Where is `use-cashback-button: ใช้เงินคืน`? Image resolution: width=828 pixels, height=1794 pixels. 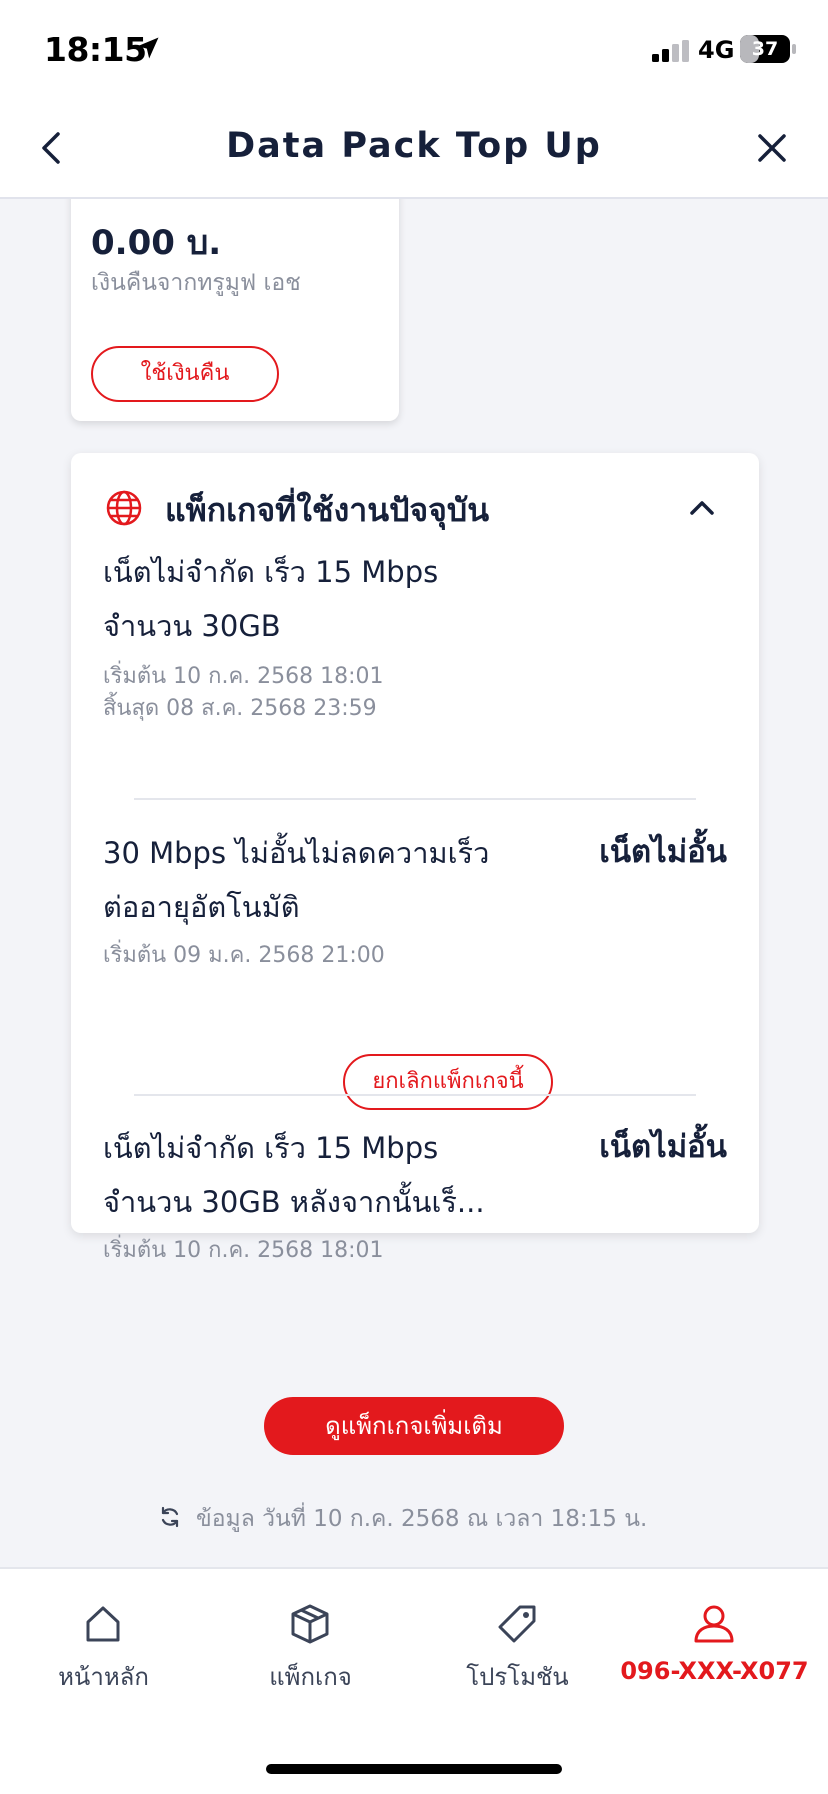
use-cashback-button: ใช้เงินคืน is located at coordinates (185, 374).